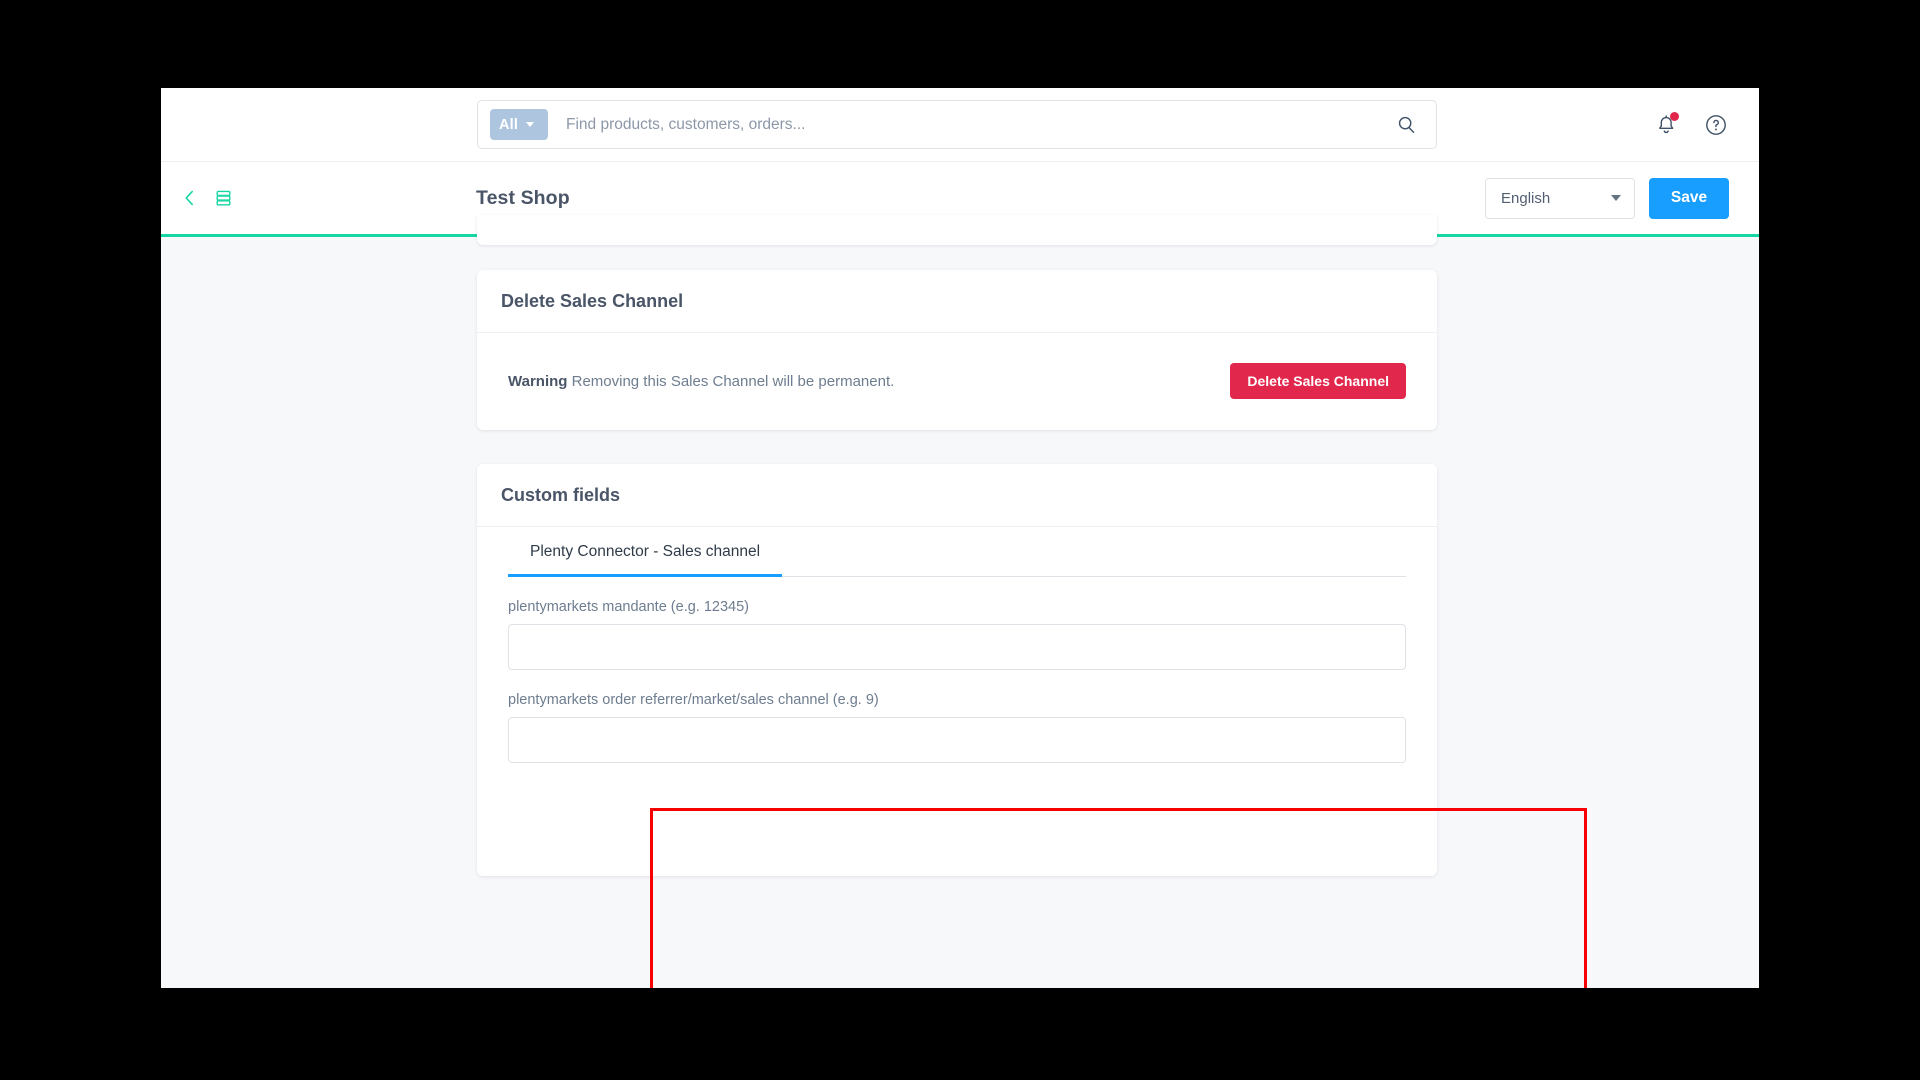 The height and width of the screenshot is (1080, 1920). What do you see at coordinates (1674, 116) in the screenshot?
I see `notification-badge-dot` at bounding box center [1674, 116].